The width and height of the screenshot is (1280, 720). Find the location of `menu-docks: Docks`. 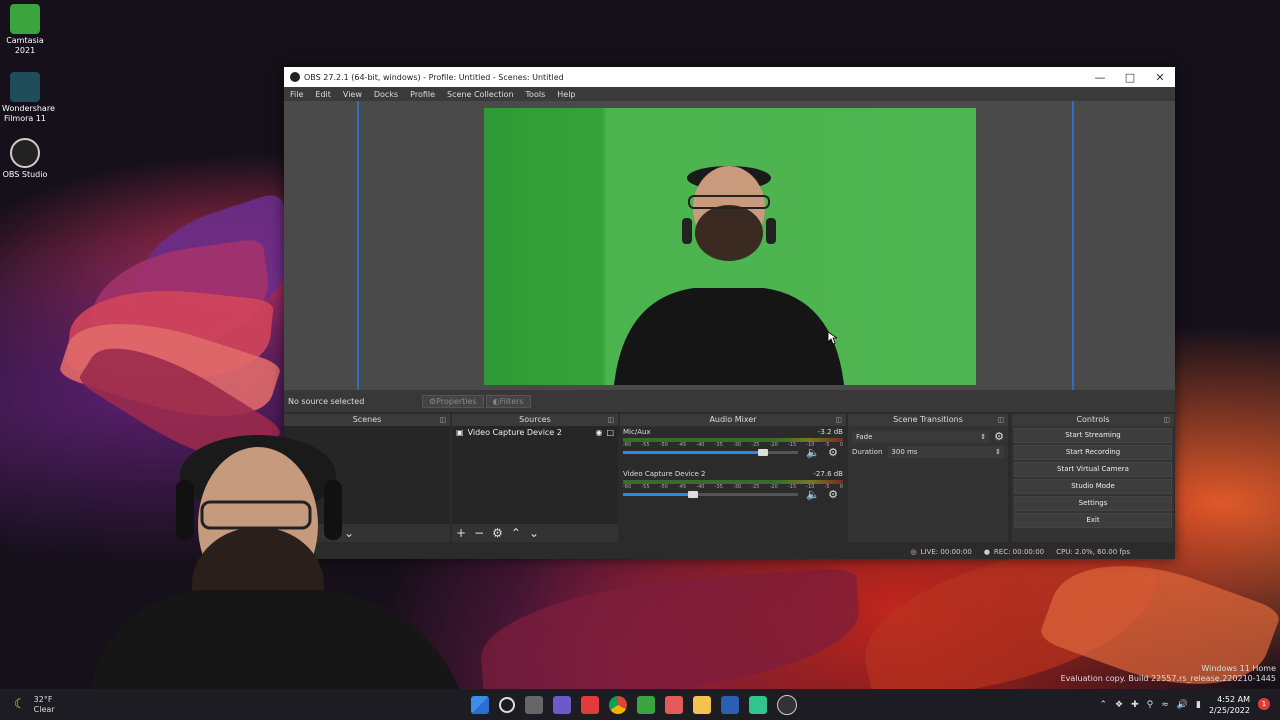

menu-docks: Docks is located at coordinates (386, 94).